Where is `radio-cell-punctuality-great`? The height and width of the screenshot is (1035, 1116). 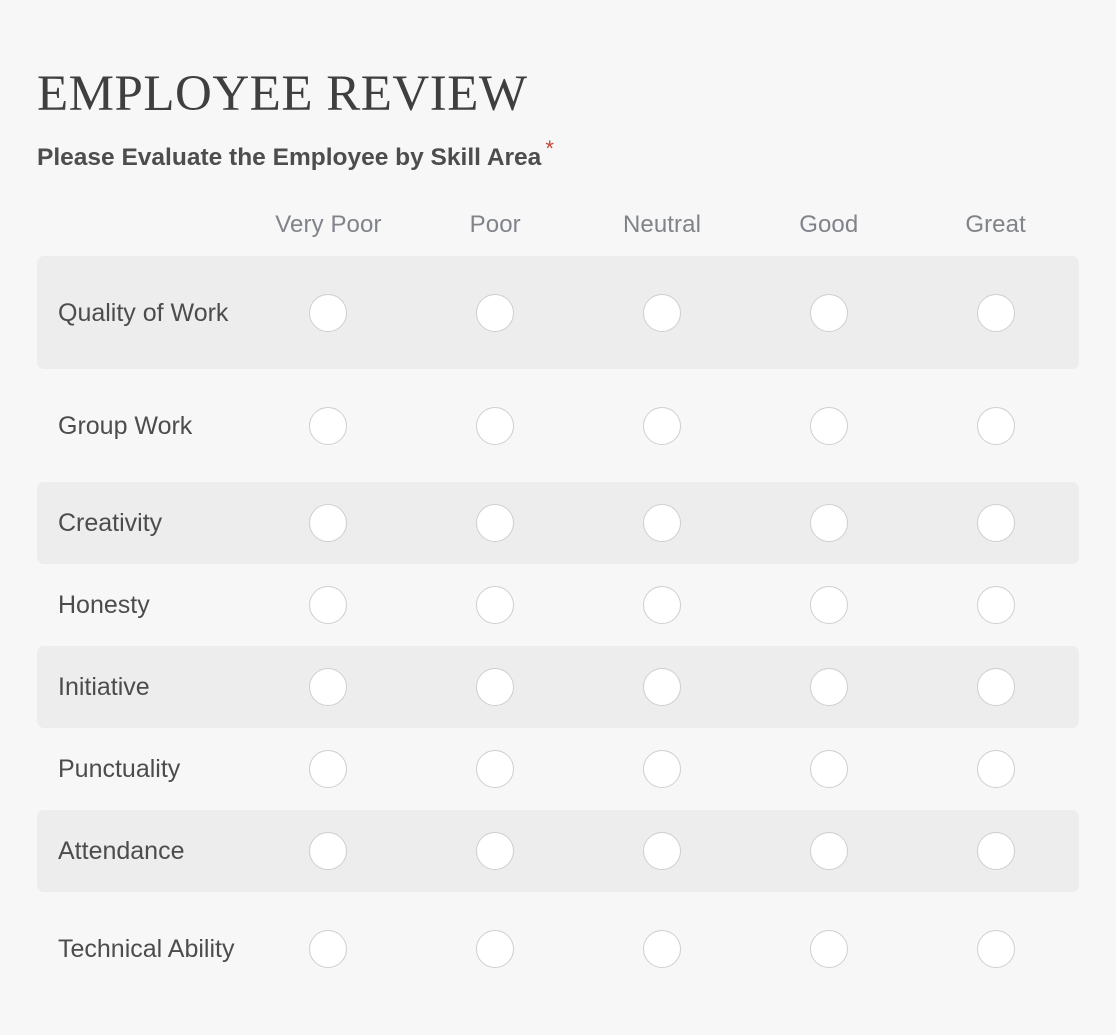
radio-cell-punctuality-great is located at coordinates (995, 769).